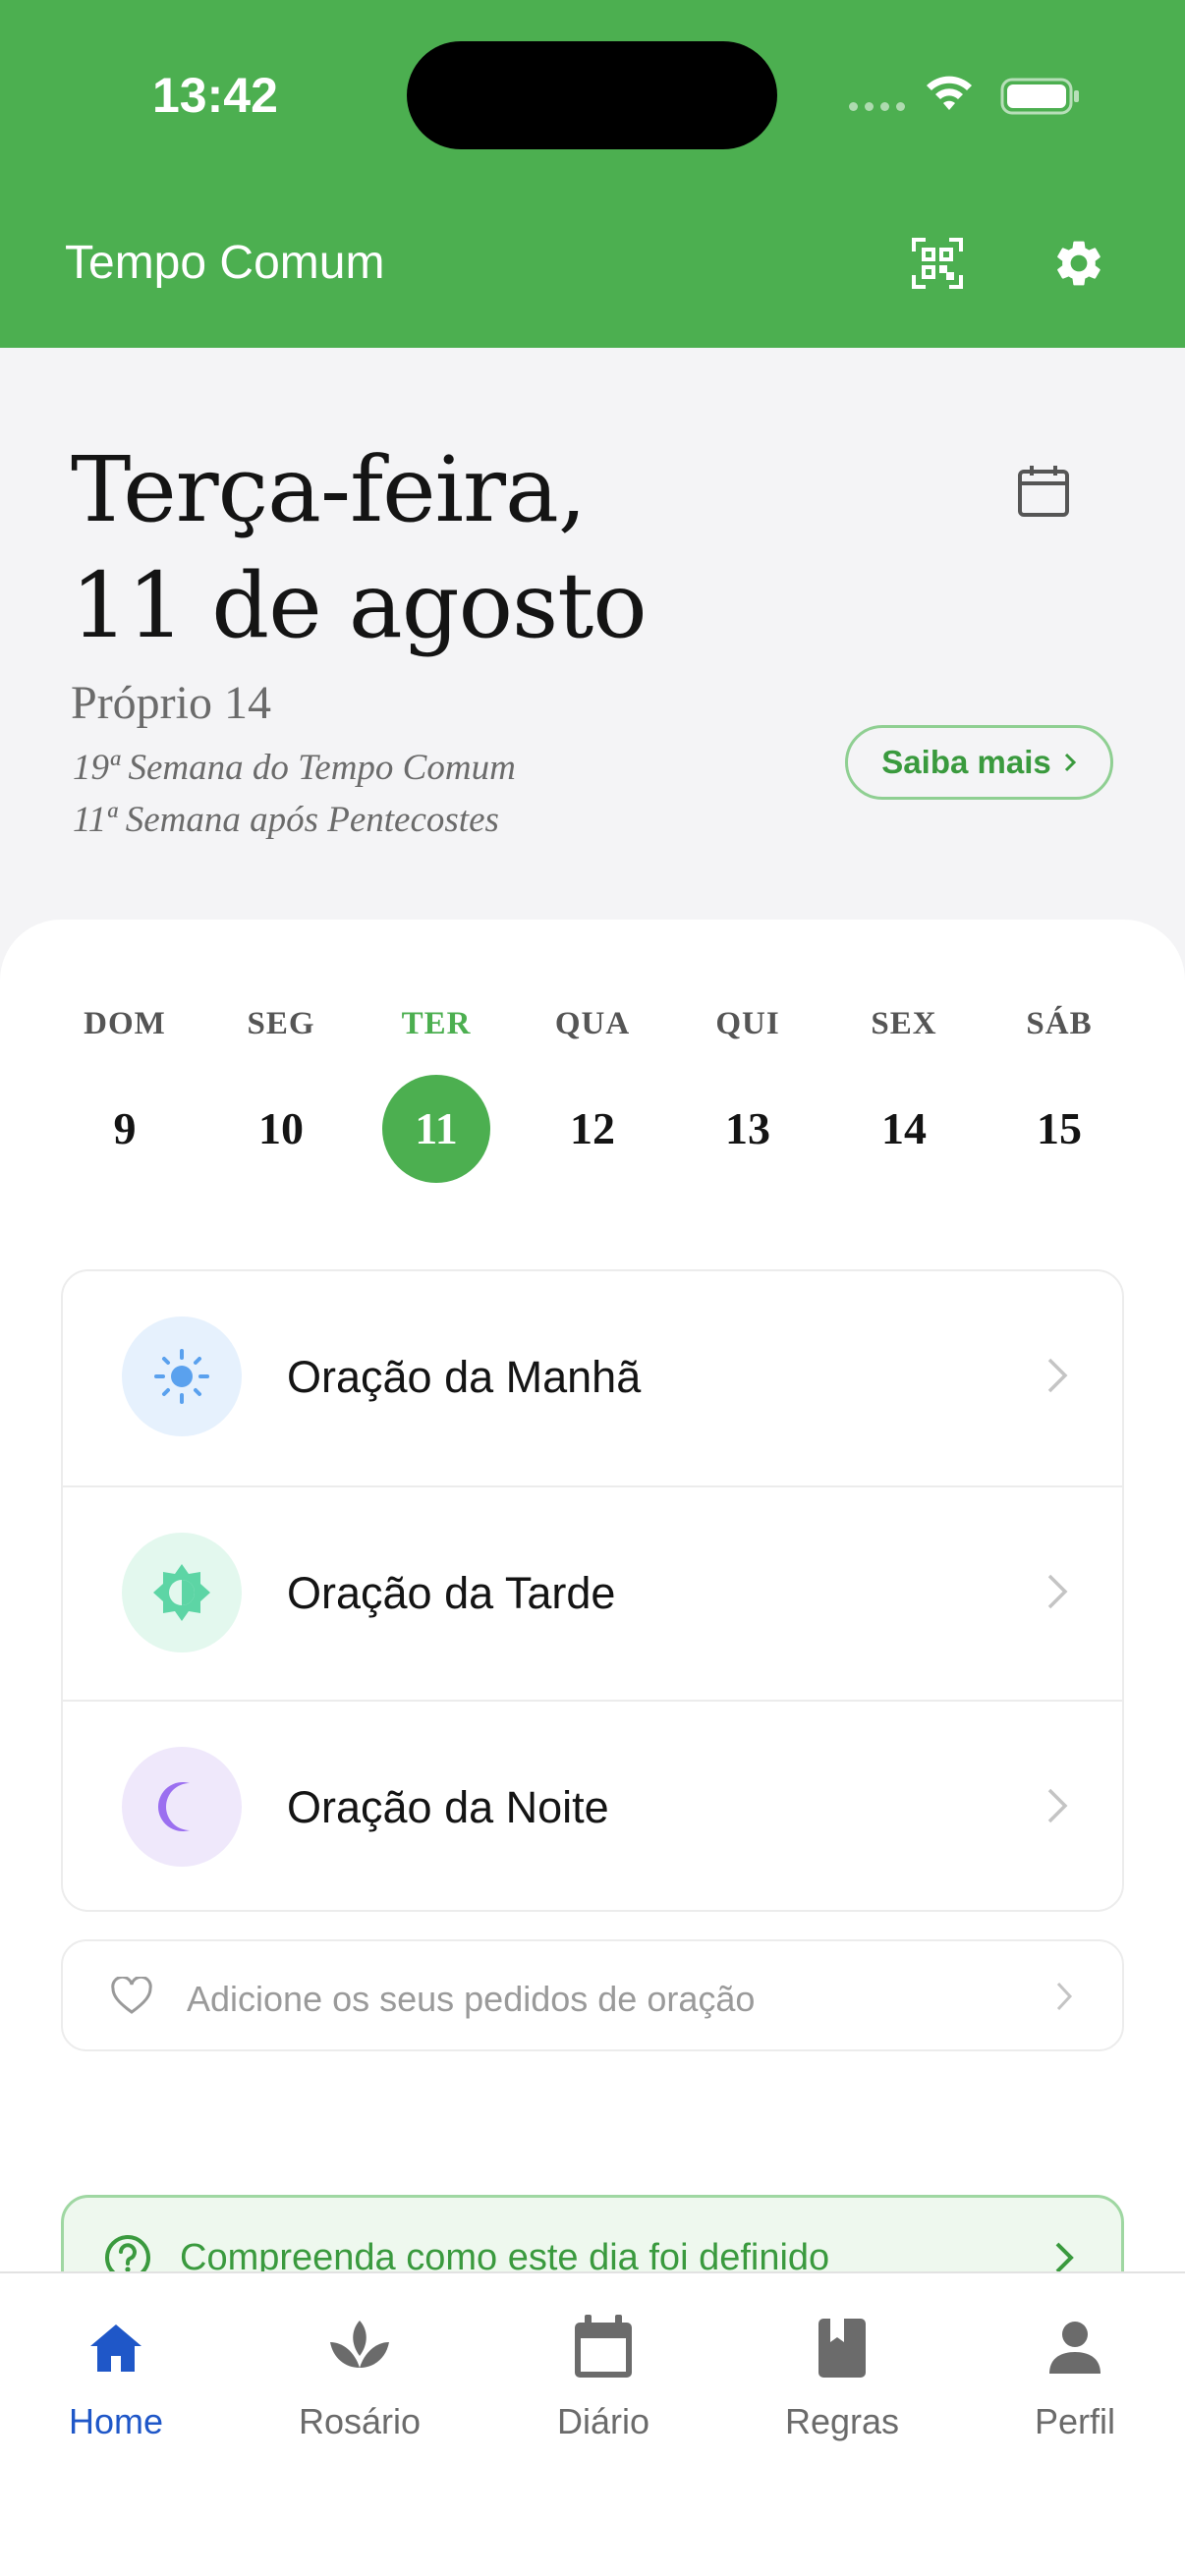  Describe the element at coordinates (904, 1129) in the screenshot. I see `day-cell: 14` at that location.